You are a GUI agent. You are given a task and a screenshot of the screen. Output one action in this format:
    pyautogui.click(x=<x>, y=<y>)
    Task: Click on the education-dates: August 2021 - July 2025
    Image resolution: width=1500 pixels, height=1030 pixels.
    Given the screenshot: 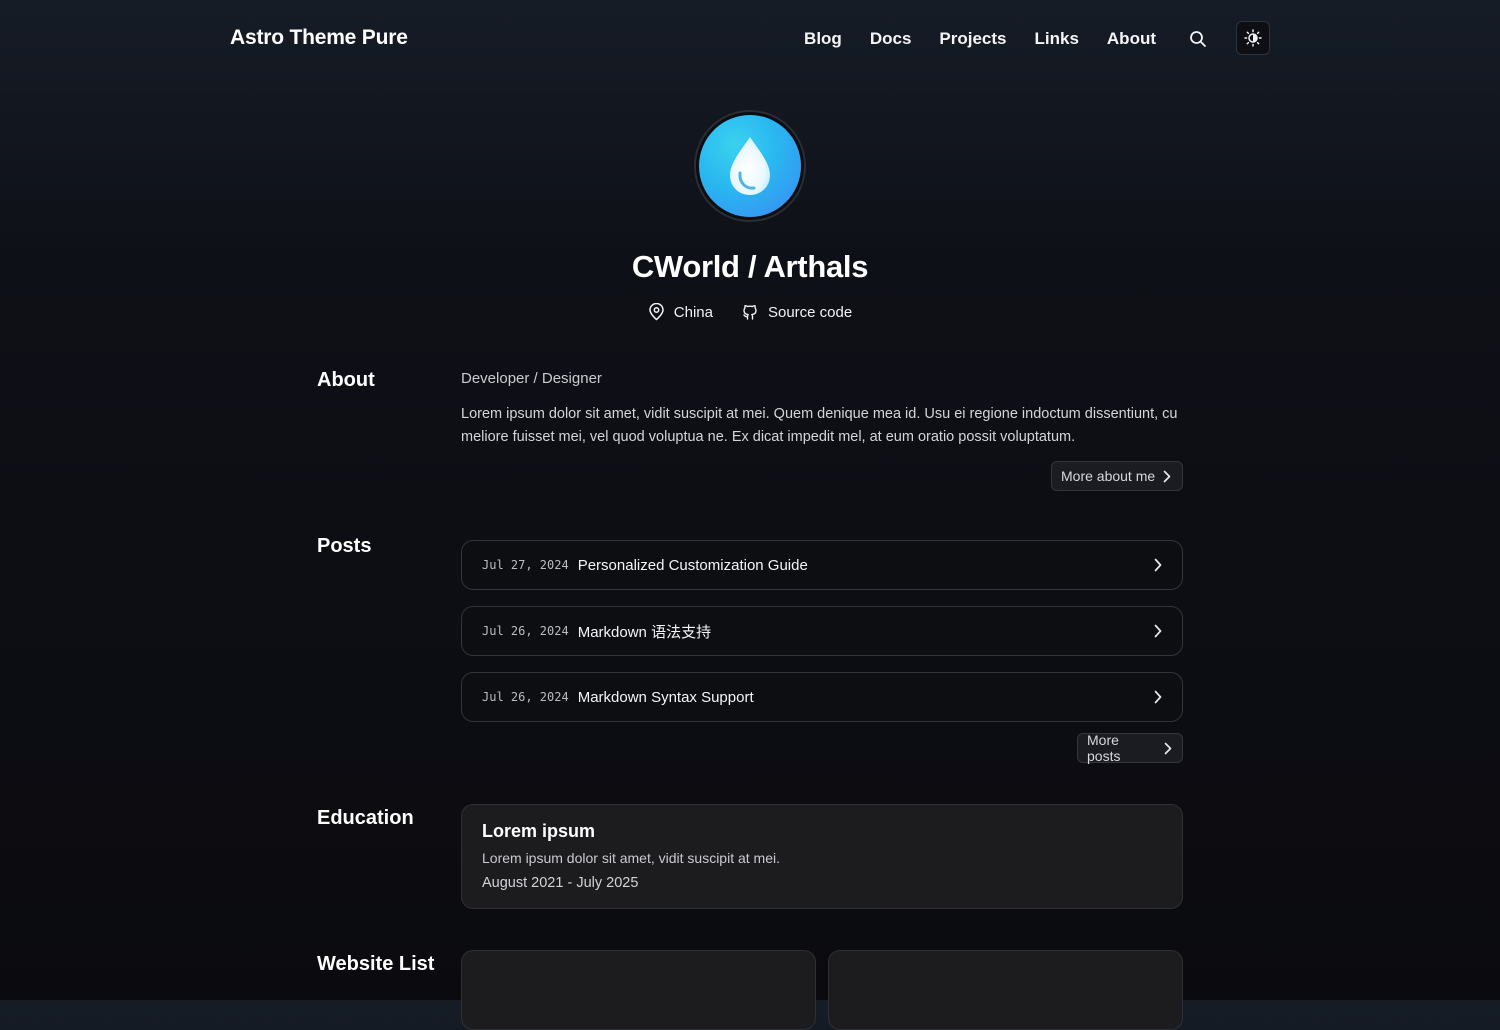 What is the action you would take?
    pyautogui.click(x=560, y=883)
    